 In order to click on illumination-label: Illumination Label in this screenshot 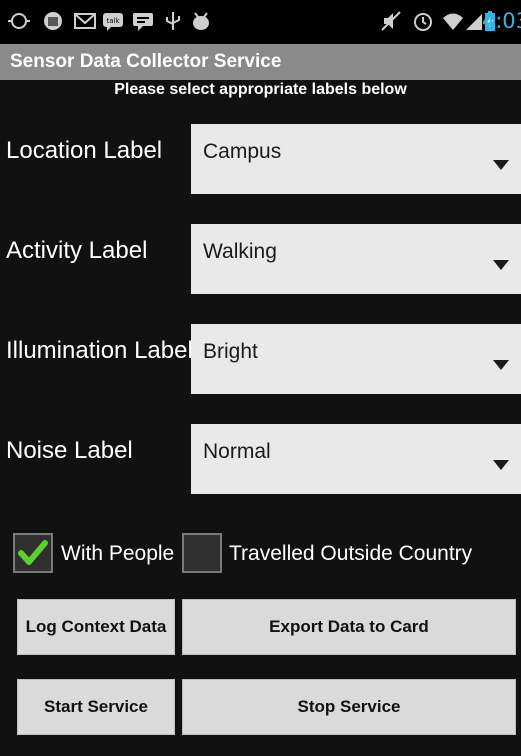, I will do `click(99, 350)`.